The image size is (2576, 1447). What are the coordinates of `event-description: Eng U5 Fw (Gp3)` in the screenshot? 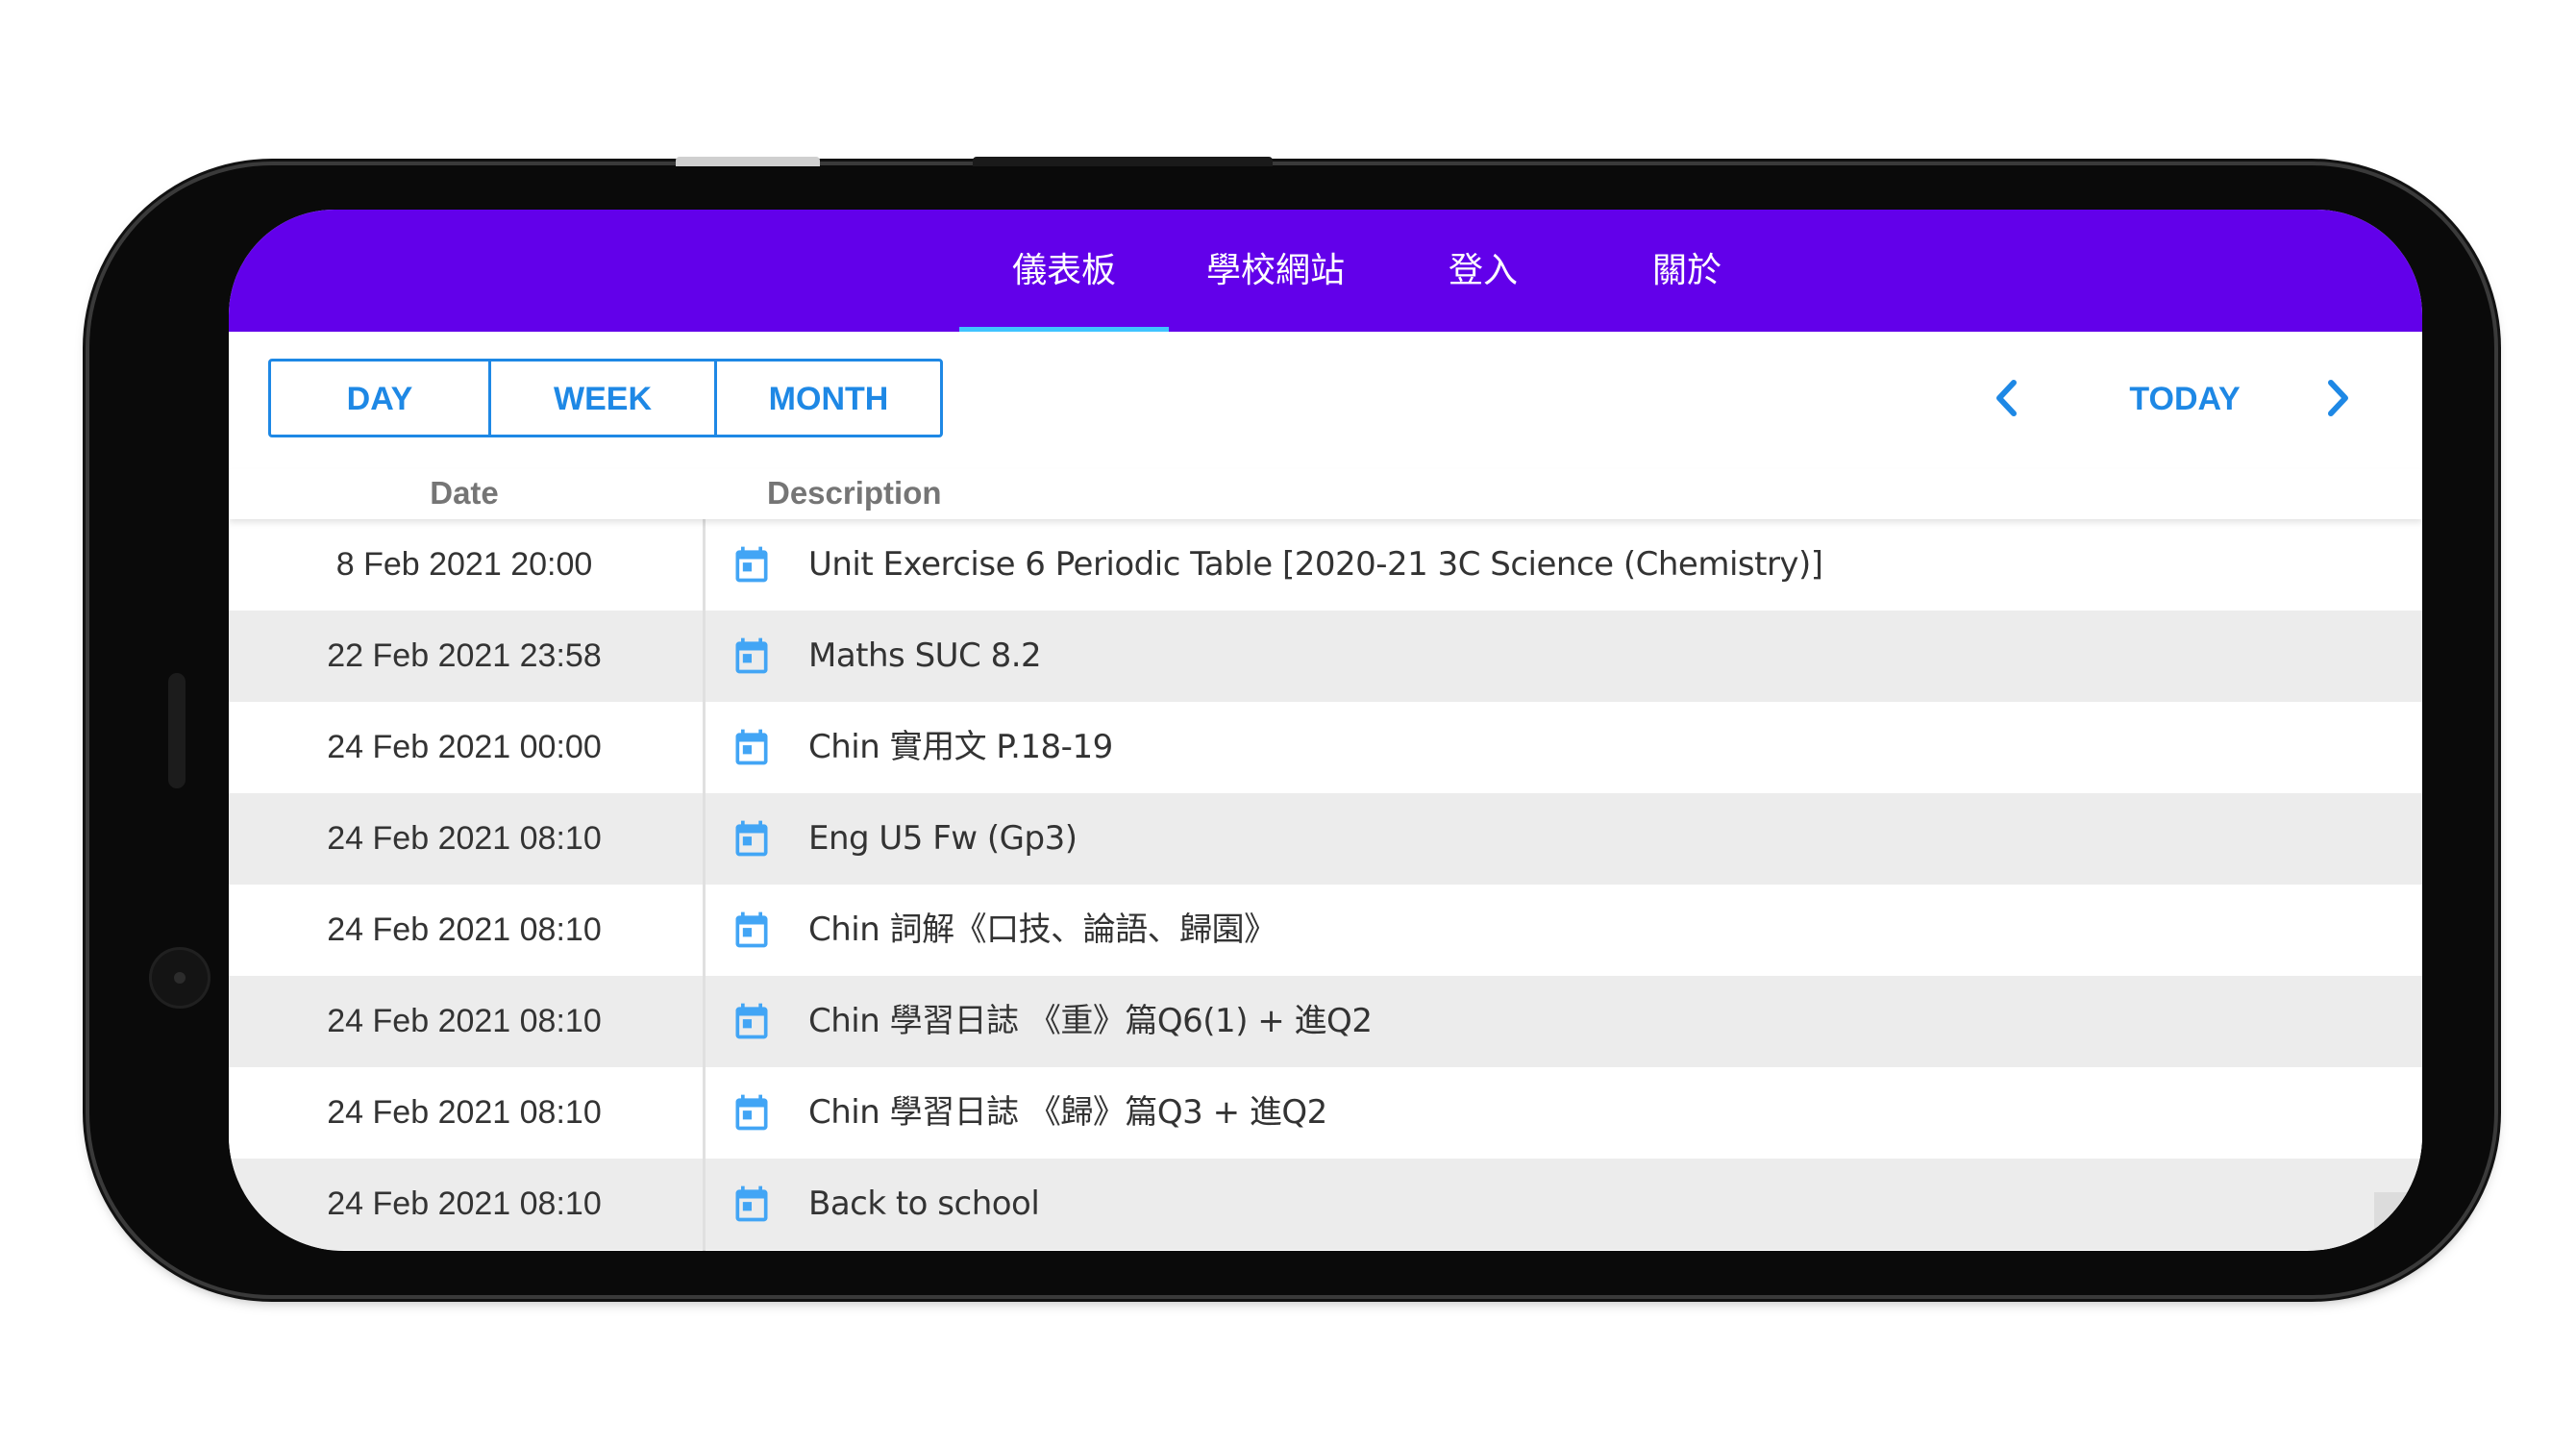 It's located at (943, 838).